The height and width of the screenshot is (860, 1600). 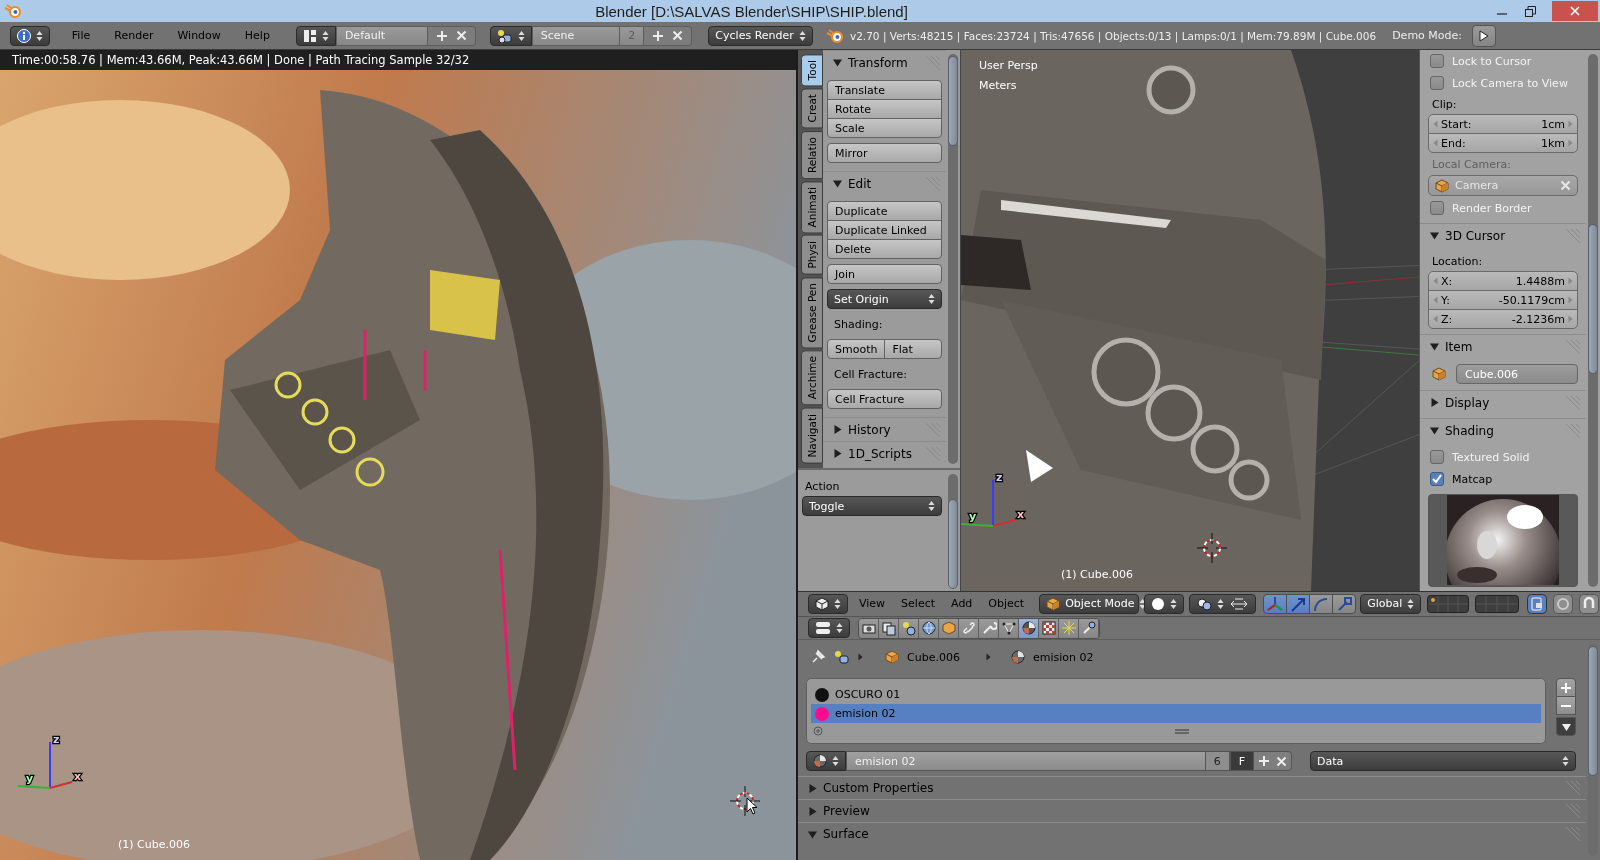 What do you see at coordinates (812, 435) in the screenshot?
I see `side-tab: Navigati` at bounding box center [812, 435].